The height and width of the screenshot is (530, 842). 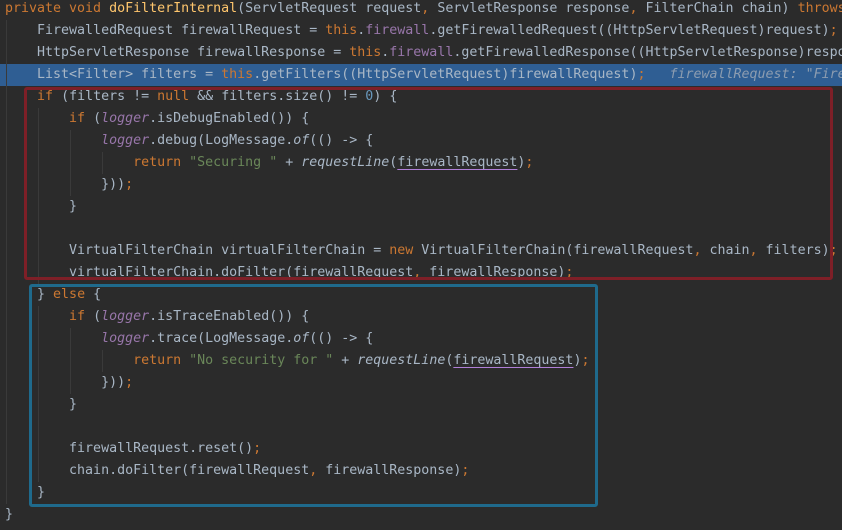 What do you see at coordinates (237, 162) in the screenshot?
I see `code-token: "Securing "` at bounding box center [237, 162].